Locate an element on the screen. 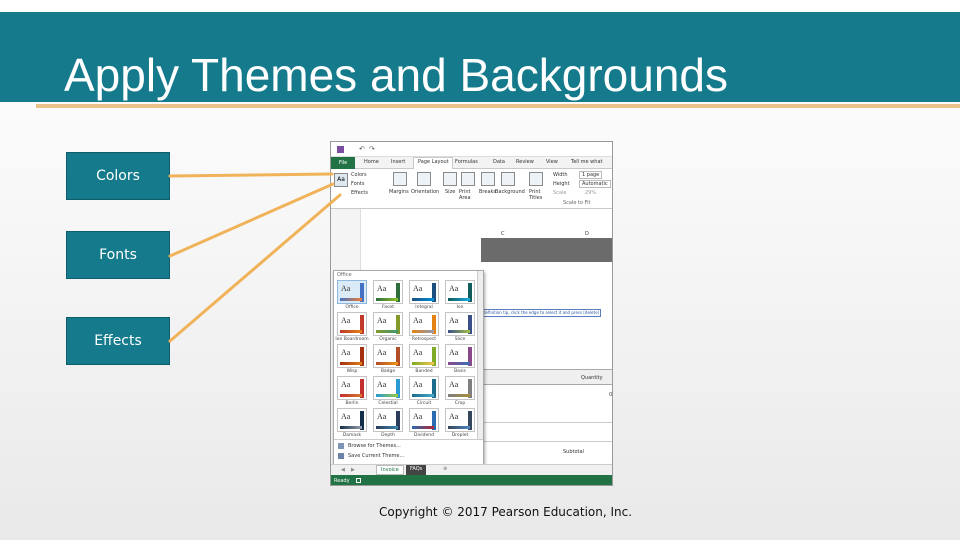 This screenshot has height=540, width=960. callout-arrows is located at coordinates (255, 257).